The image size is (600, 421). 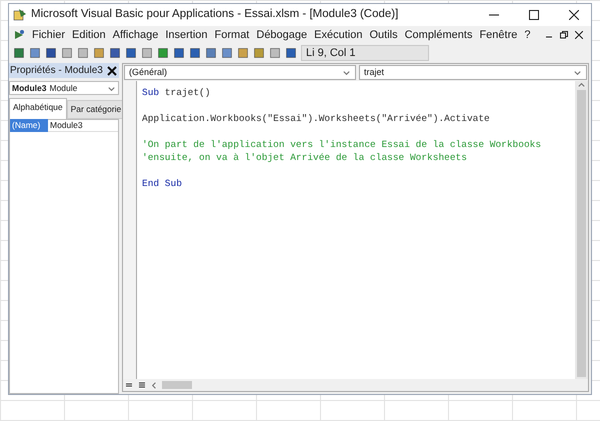 What do you see at coordinates (338, 35) in the screenshot?
I see `menu-item: Exécution` at bounding box center [338, 35].